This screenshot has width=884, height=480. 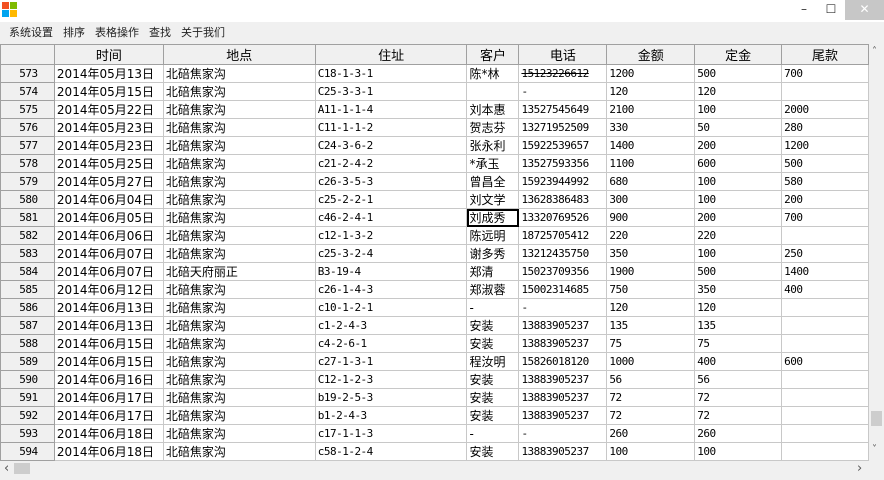 What do you see at coordinates (391, 451) in the screenshot?
I see `cell-address: c58-1-2-4` at bounding box center [391, 451].